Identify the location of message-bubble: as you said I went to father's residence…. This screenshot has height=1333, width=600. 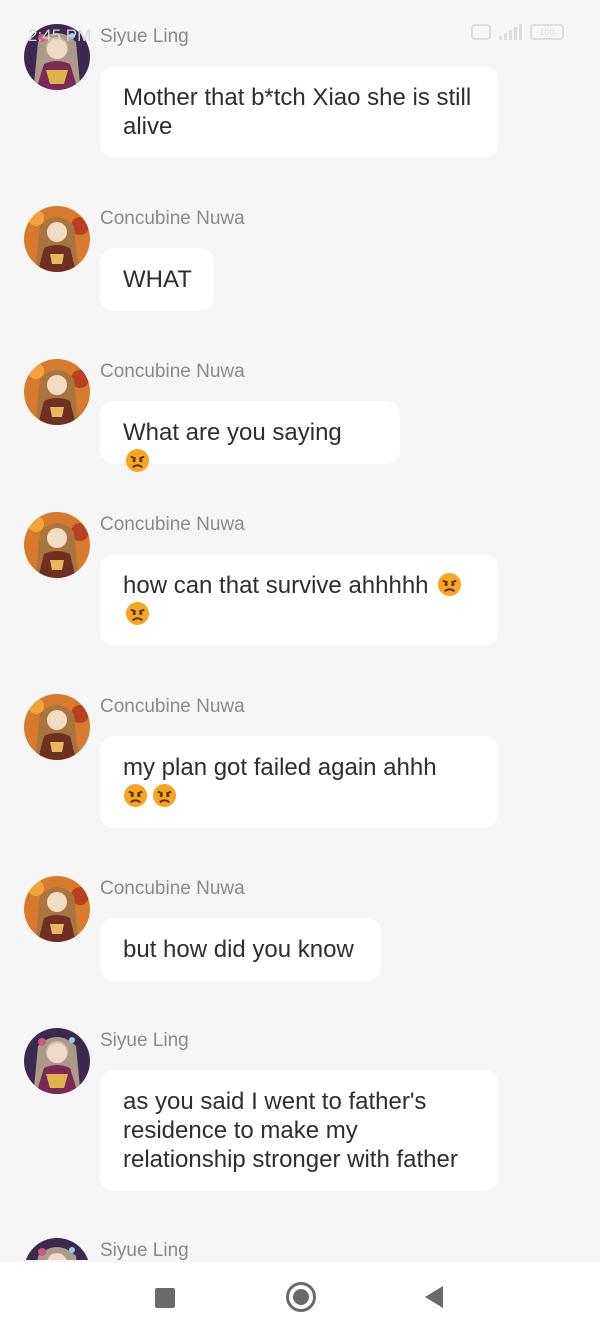
(299, 1130).